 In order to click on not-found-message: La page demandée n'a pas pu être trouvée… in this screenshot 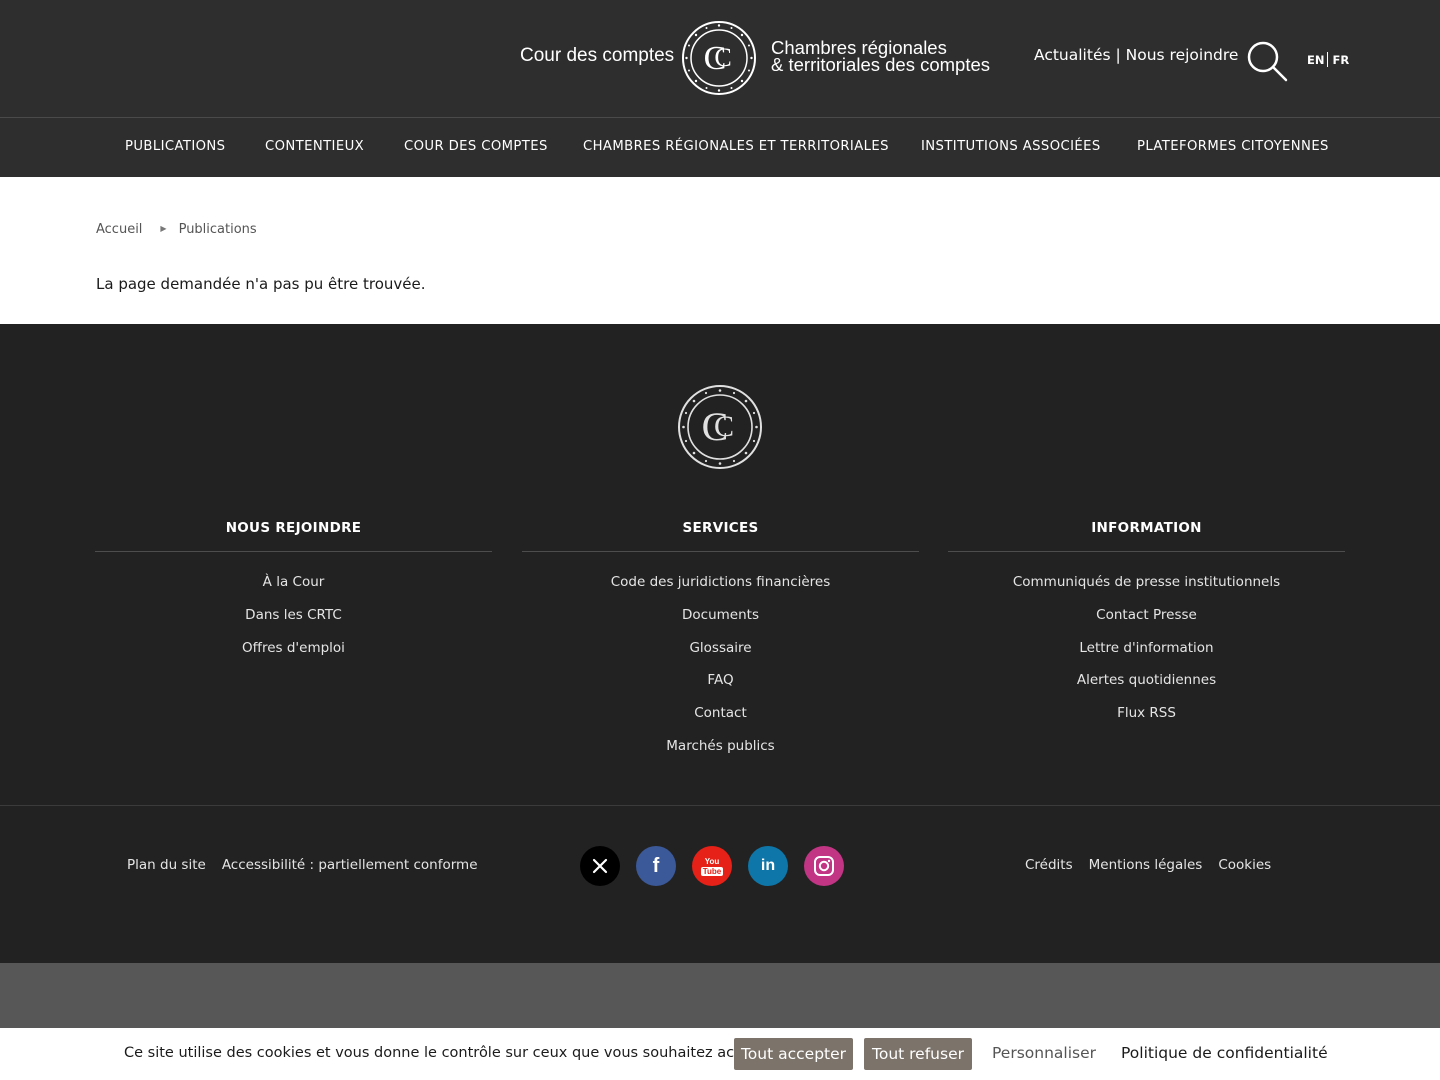, I will do `click(261, 284)`.